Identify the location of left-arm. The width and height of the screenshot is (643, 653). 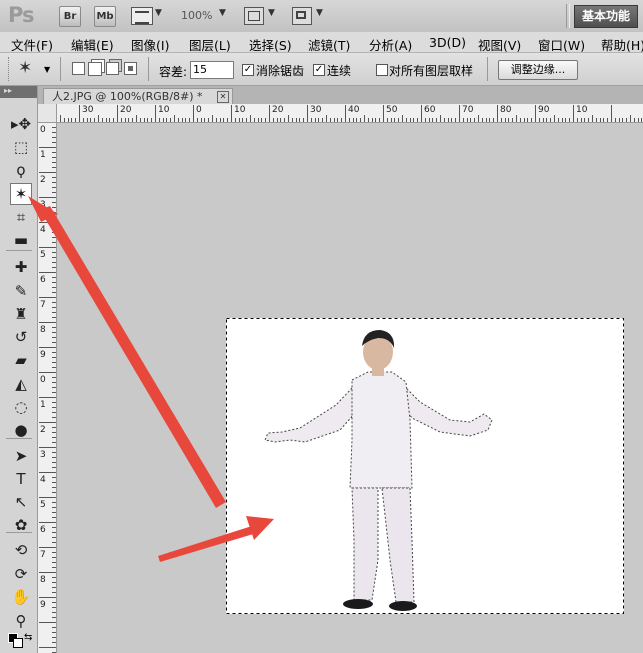
(310, 414).